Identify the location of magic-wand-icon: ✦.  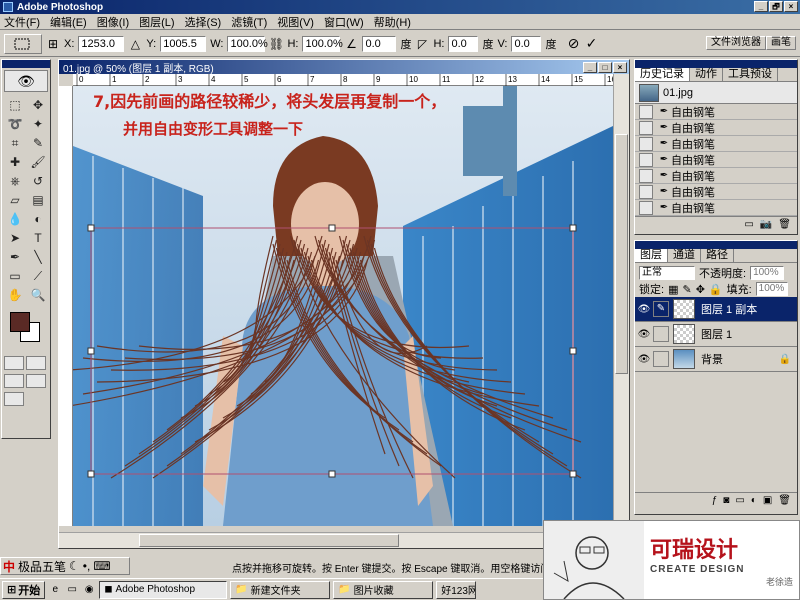
(38, 124).